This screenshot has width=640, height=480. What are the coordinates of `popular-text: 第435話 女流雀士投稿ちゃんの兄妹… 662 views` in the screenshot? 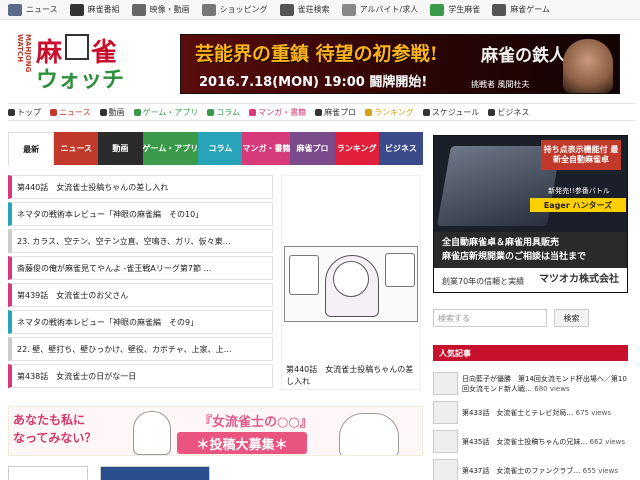 It's located at (543, 442).